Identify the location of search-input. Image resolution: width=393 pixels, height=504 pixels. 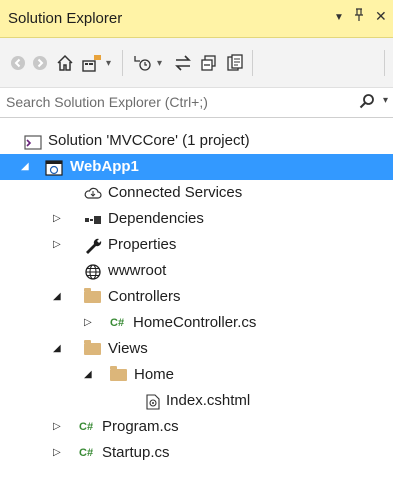
(176, 102).